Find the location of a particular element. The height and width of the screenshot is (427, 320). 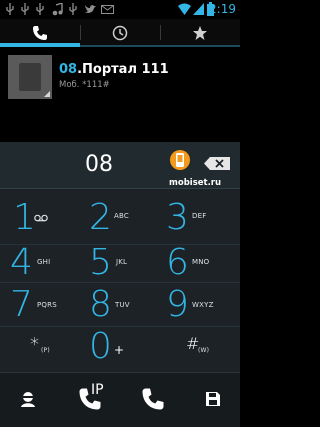

key-0: 0 + is located at coordinates (120, 349).